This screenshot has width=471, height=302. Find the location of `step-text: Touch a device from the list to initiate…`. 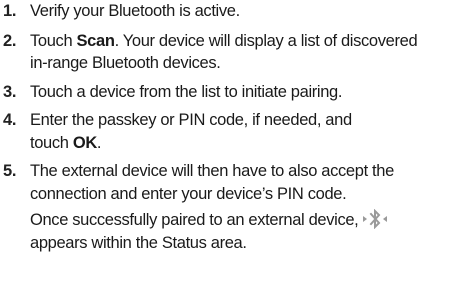

step-text: Touch a device from the list to initiate… is located at coordinates (186, 91).